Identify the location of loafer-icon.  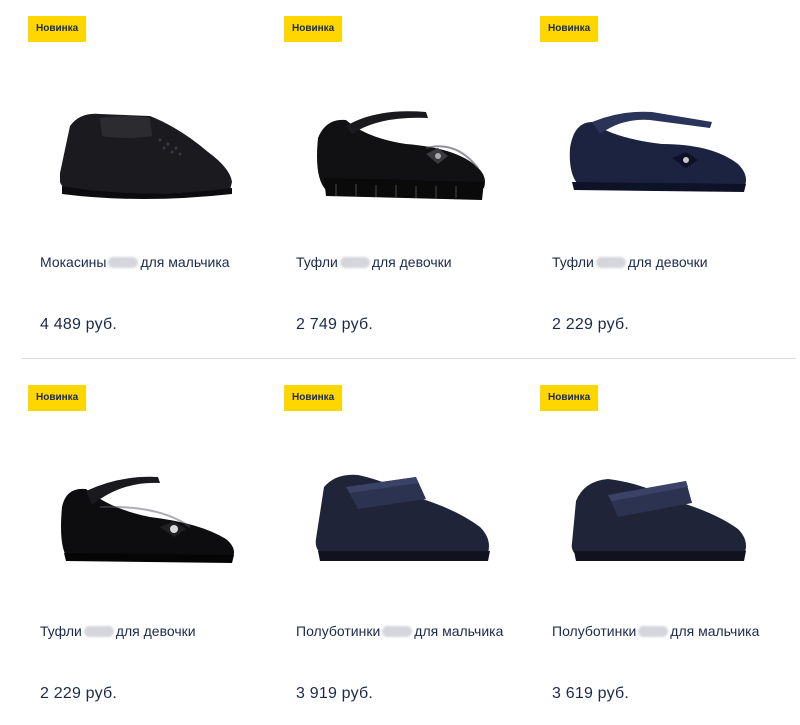
(146, 156).